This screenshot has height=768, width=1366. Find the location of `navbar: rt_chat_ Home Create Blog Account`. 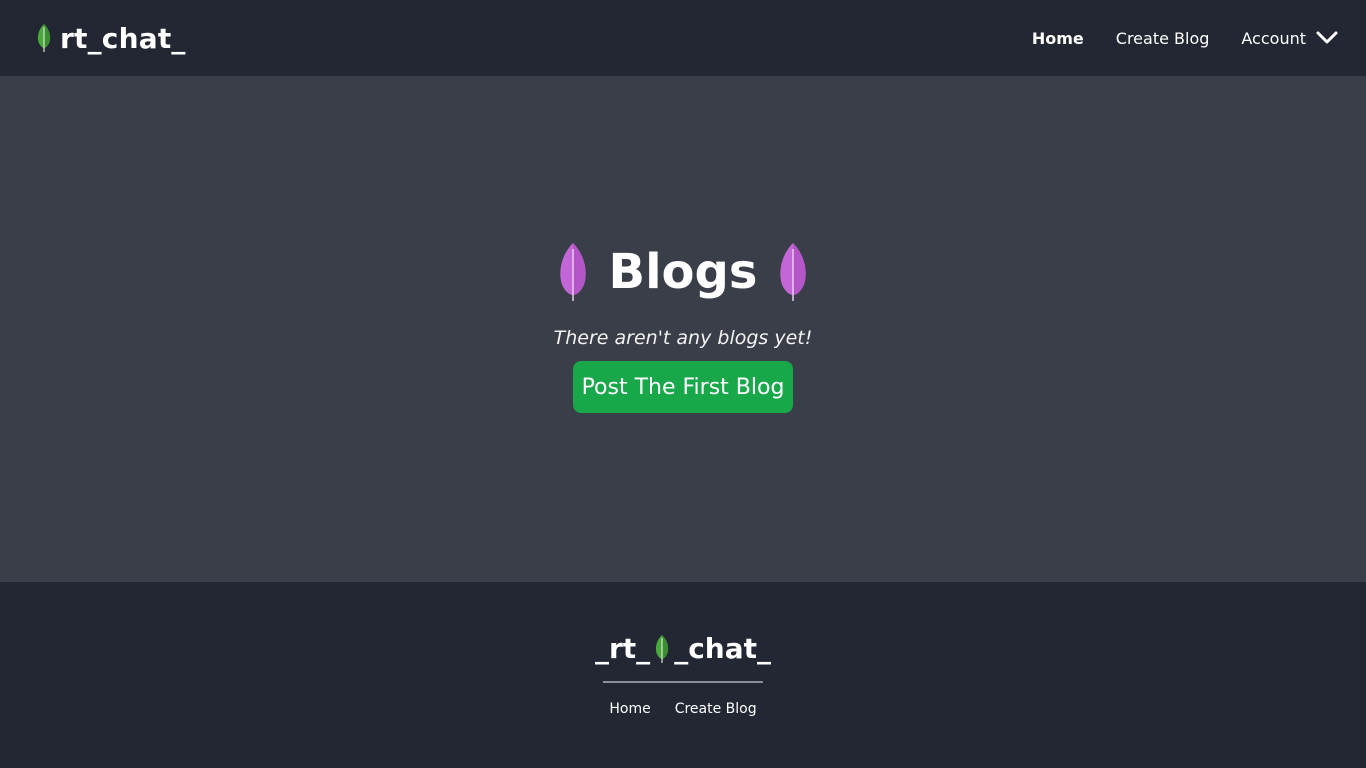

navbar: rt_chat_ Home Create Blog Account is located at coordinates (683, 38).